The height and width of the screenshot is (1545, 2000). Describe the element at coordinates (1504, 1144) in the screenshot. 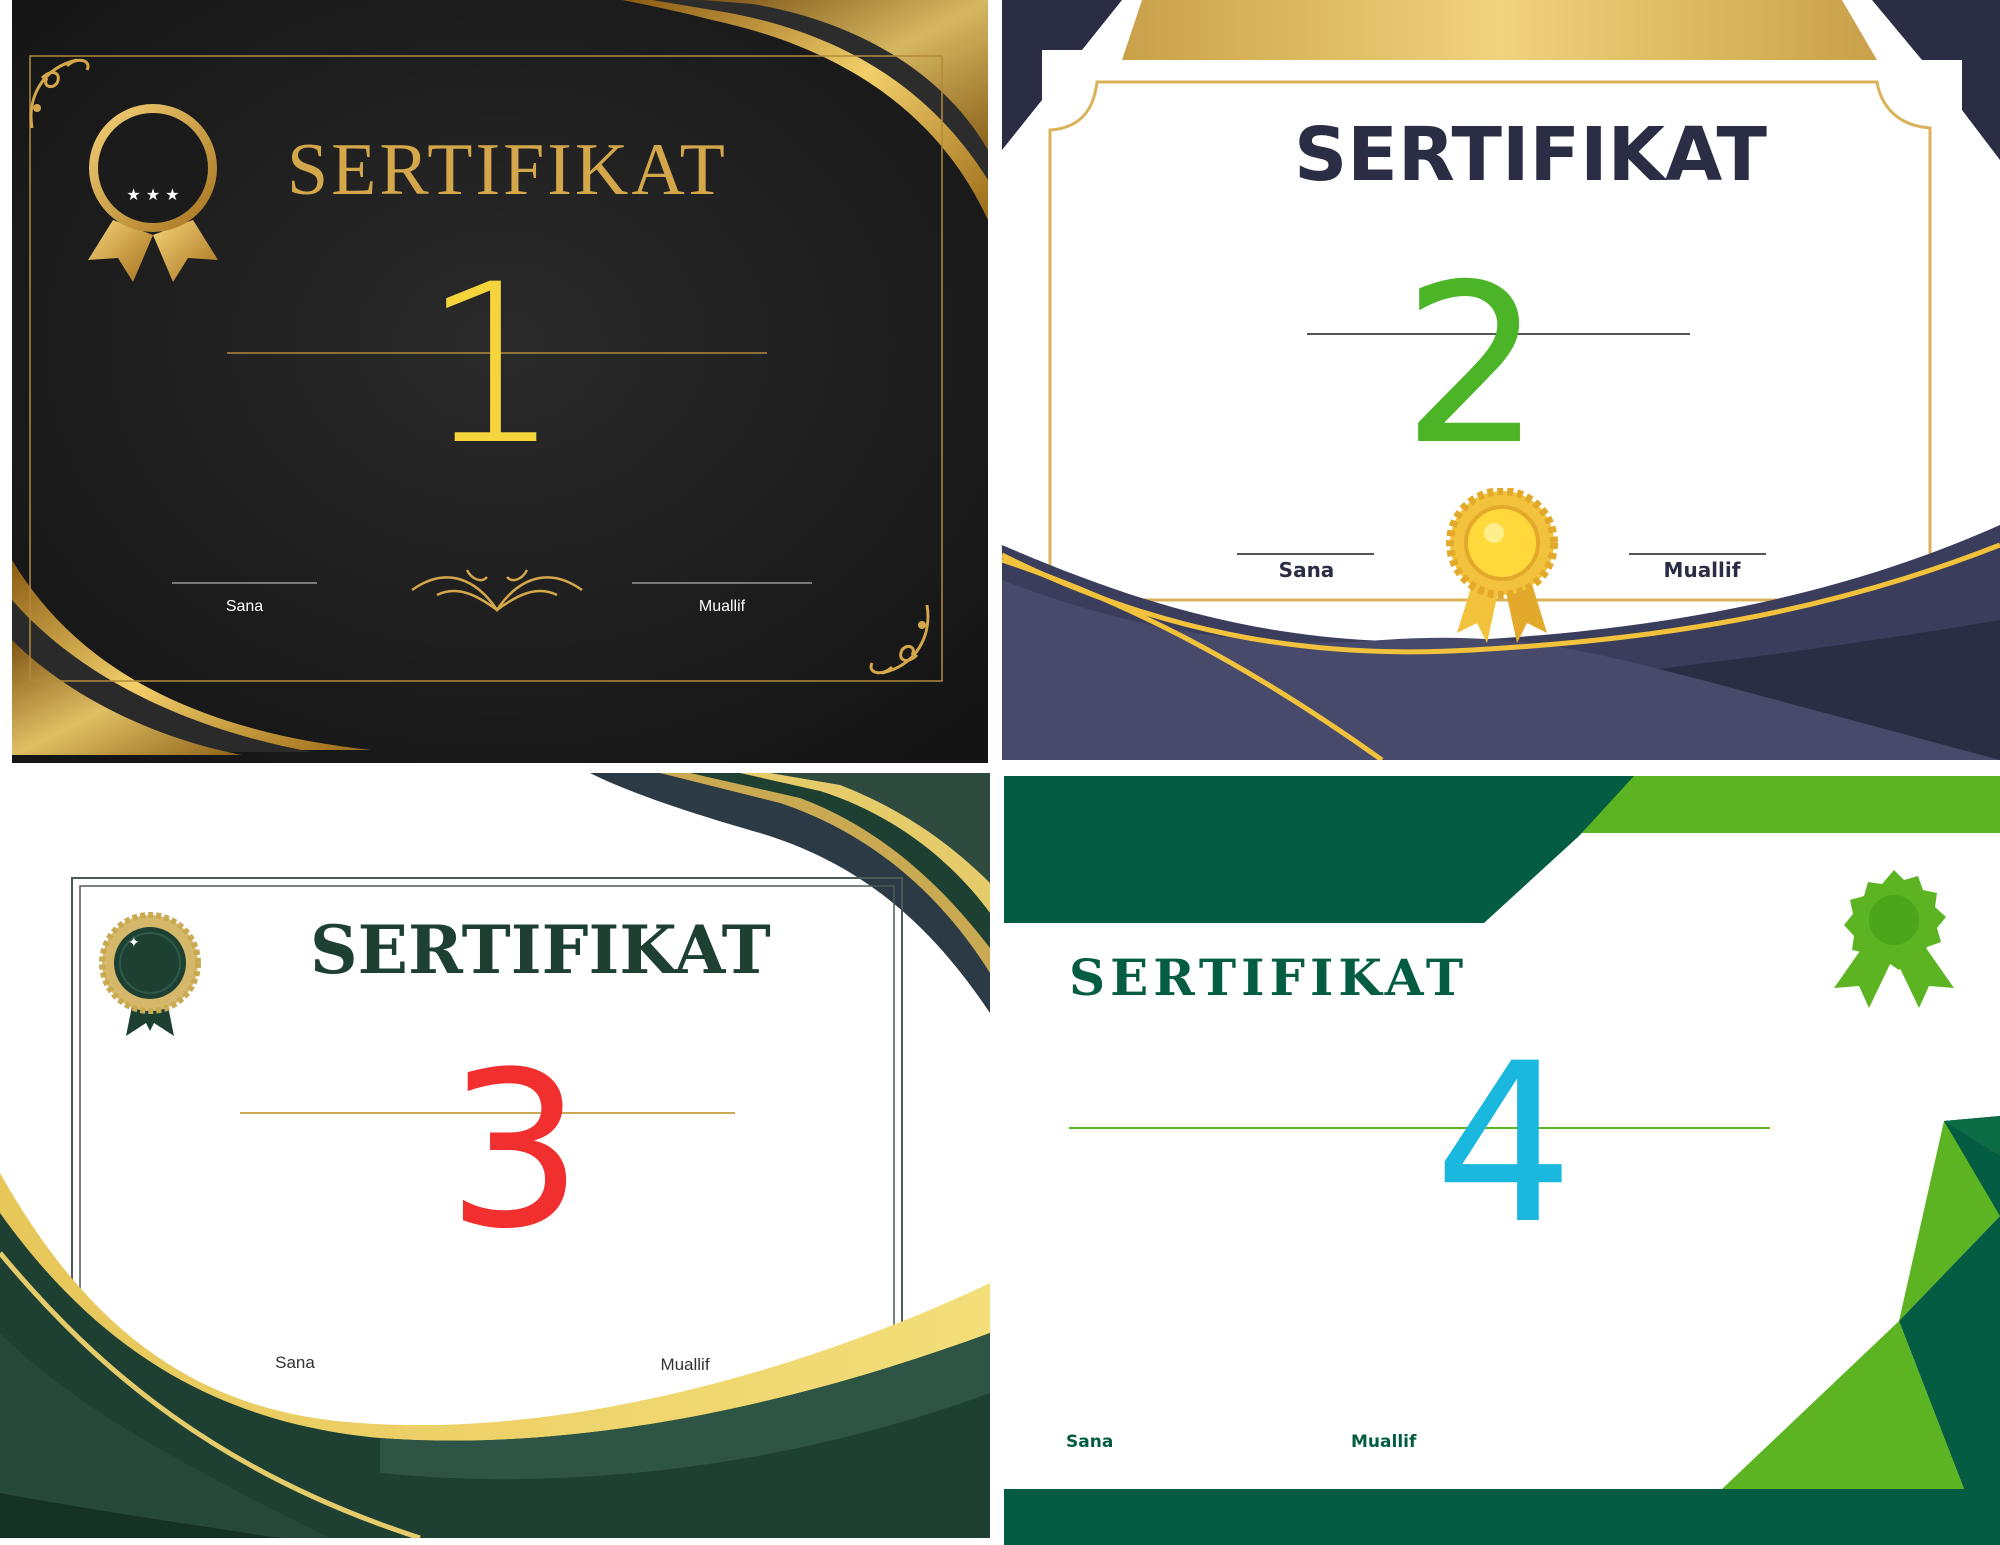

I see `certificate-number: 4` at that location.